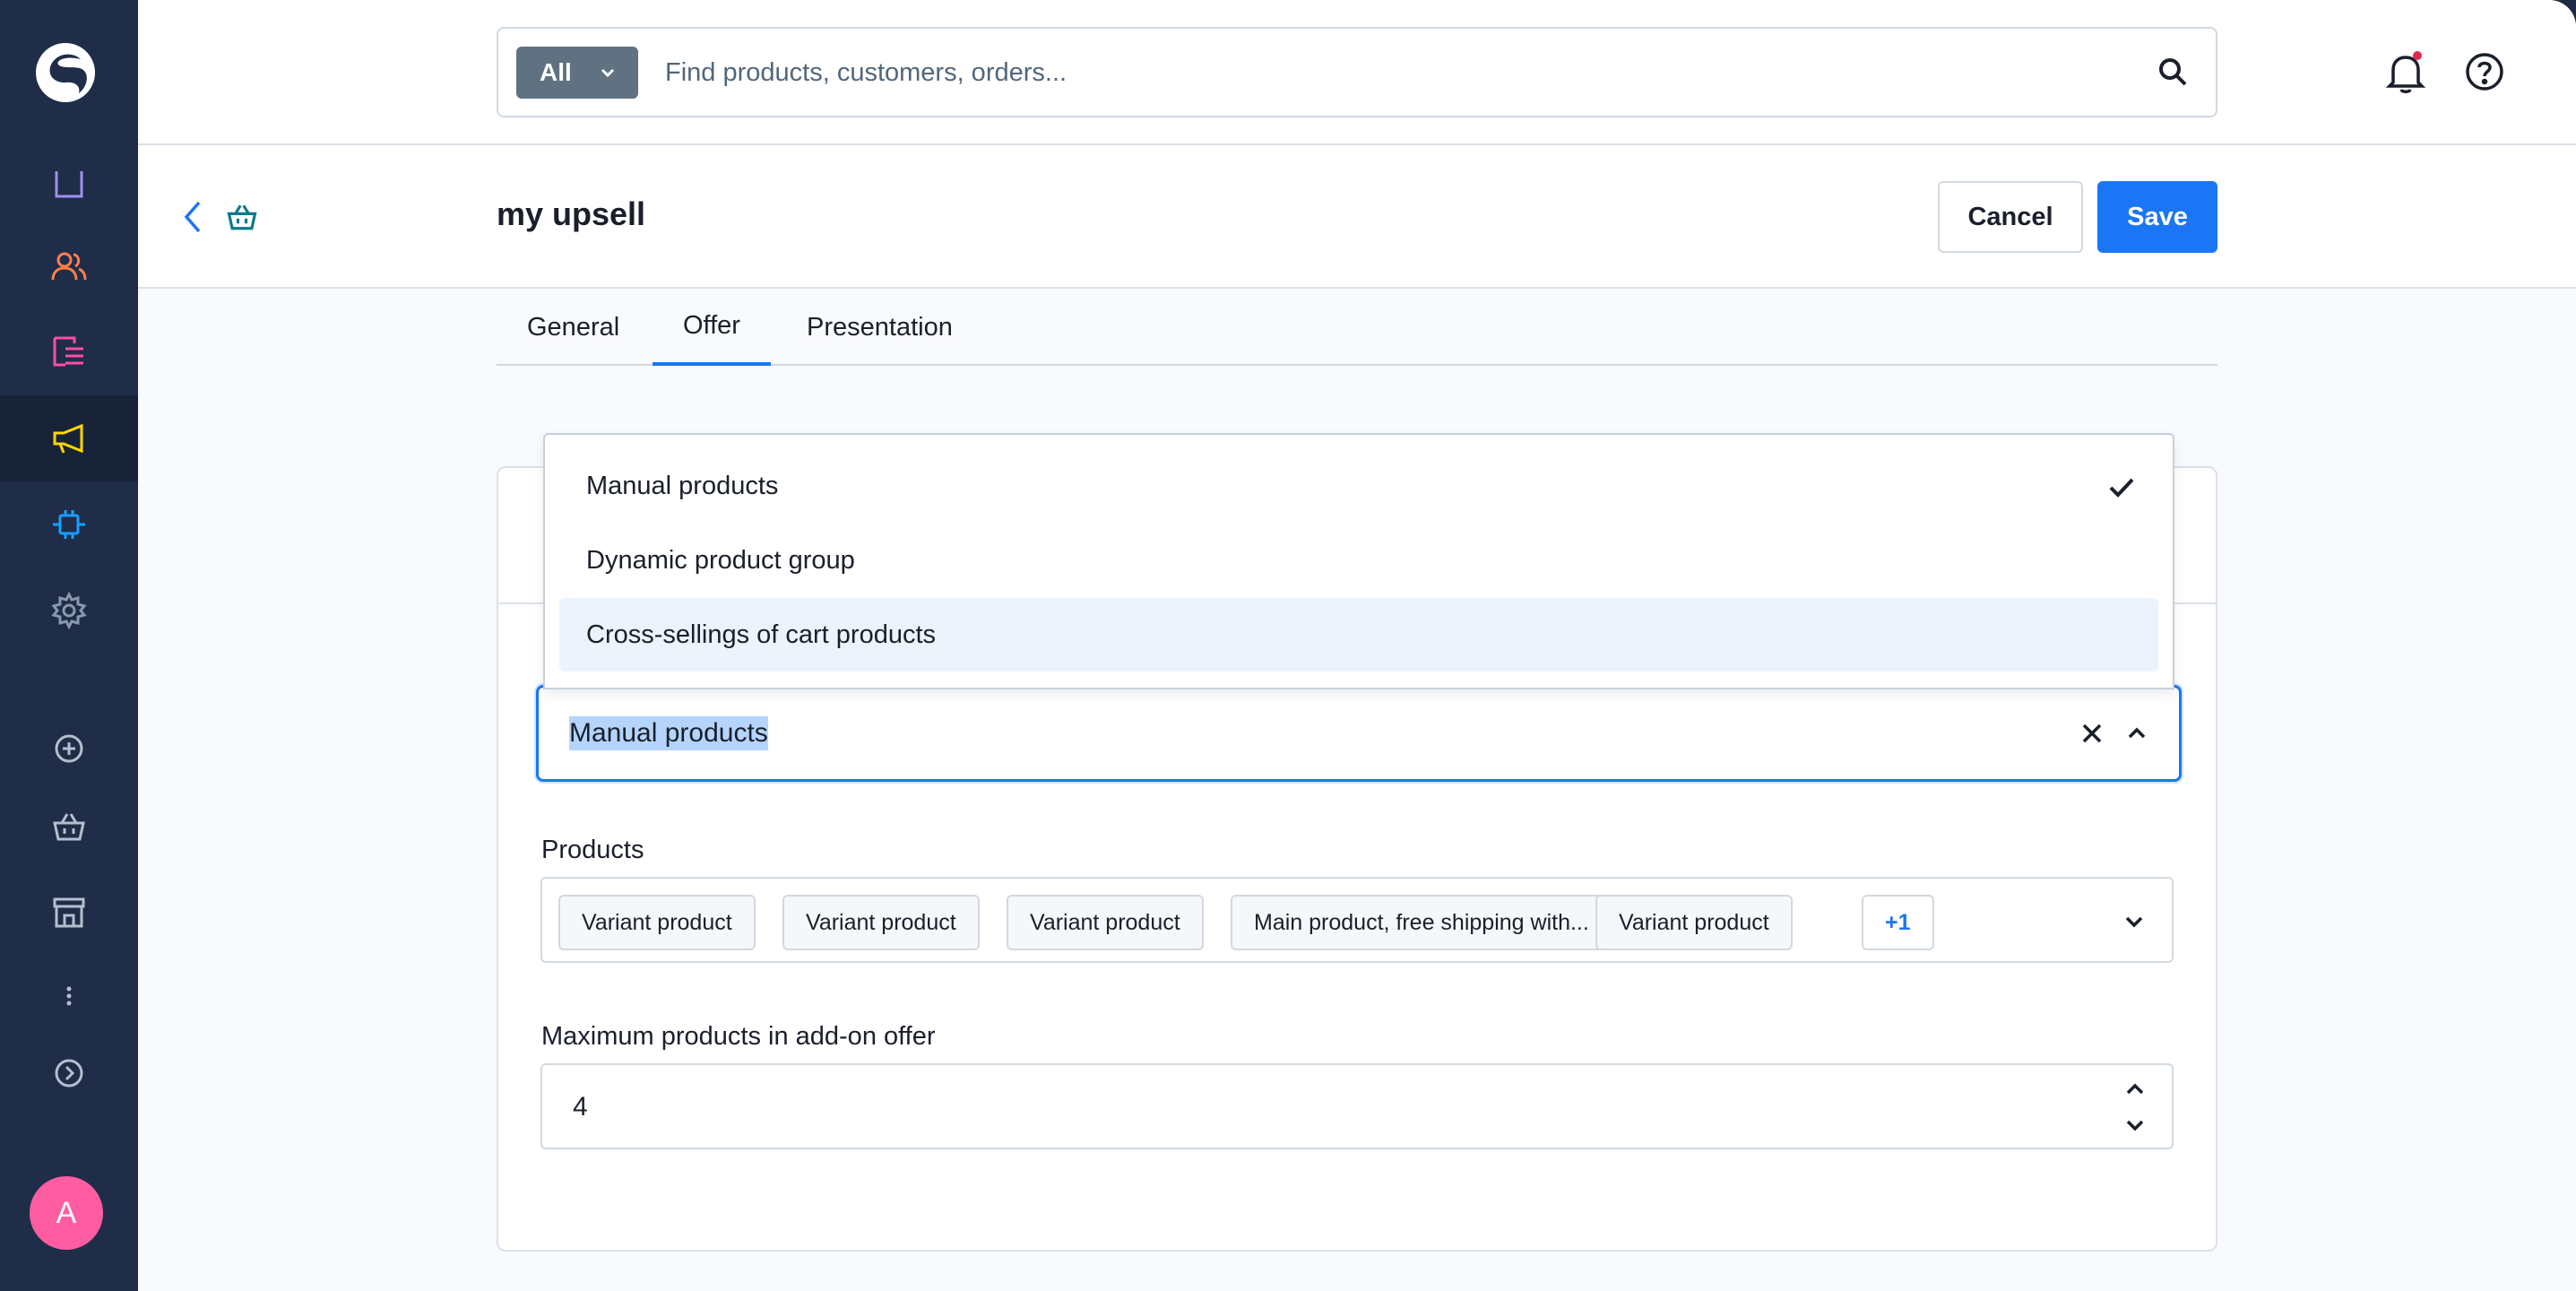 This screenshot has width=2576, height=1291. I want to click on dropdown-option-label: Cross-sellings of cart products, so click(761, 634).